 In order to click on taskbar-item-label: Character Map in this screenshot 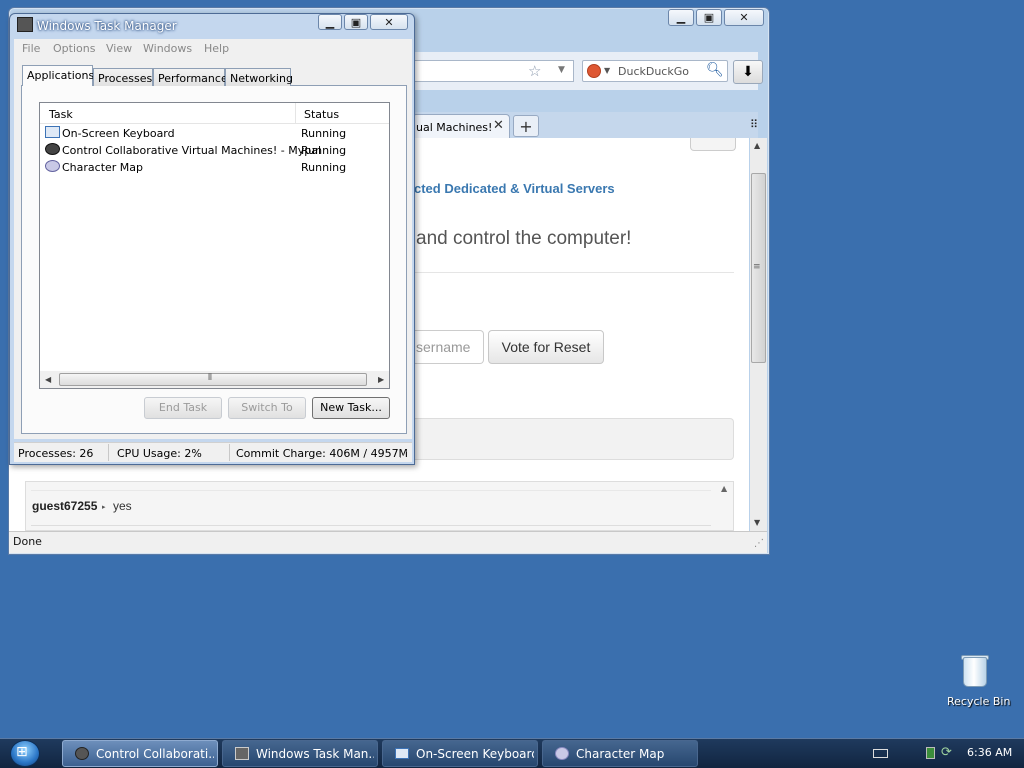, I will do `click(620, 754)`.